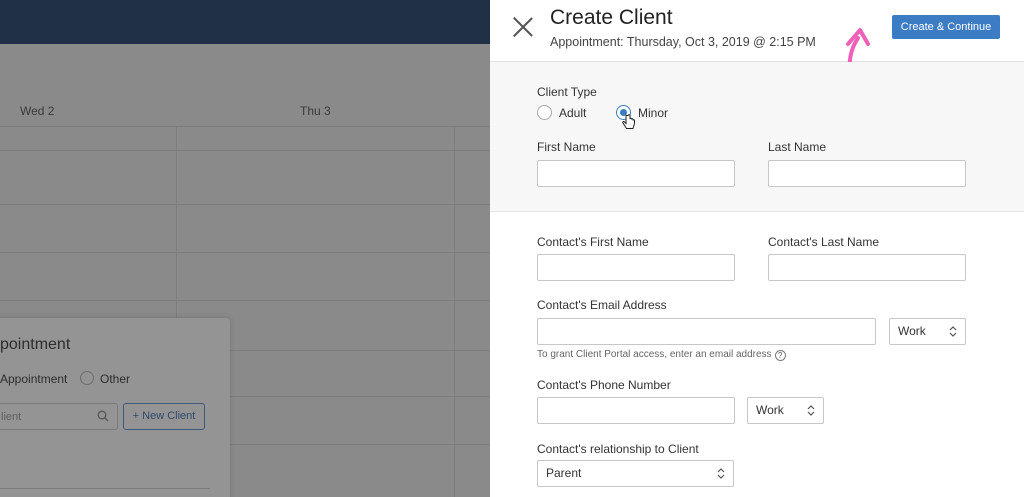 The height and width of the screenshot is (497, 1024). Describe the element at coordinates (35, 344) in the screenshot. I see `popup-title: pointment` at that location.